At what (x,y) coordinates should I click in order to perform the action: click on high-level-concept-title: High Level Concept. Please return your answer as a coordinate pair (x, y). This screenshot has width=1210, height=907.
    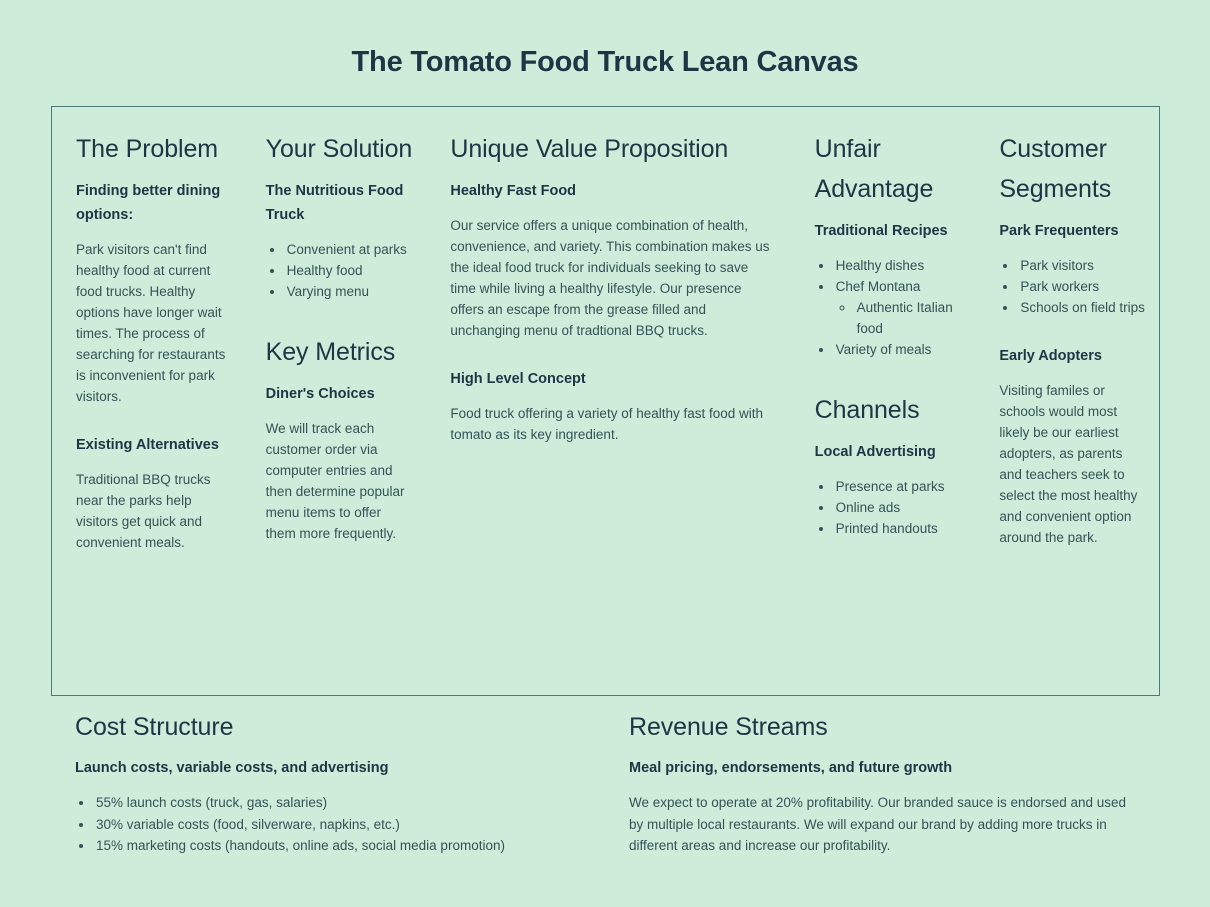
    Looking at the image, I should click on (518, 379).